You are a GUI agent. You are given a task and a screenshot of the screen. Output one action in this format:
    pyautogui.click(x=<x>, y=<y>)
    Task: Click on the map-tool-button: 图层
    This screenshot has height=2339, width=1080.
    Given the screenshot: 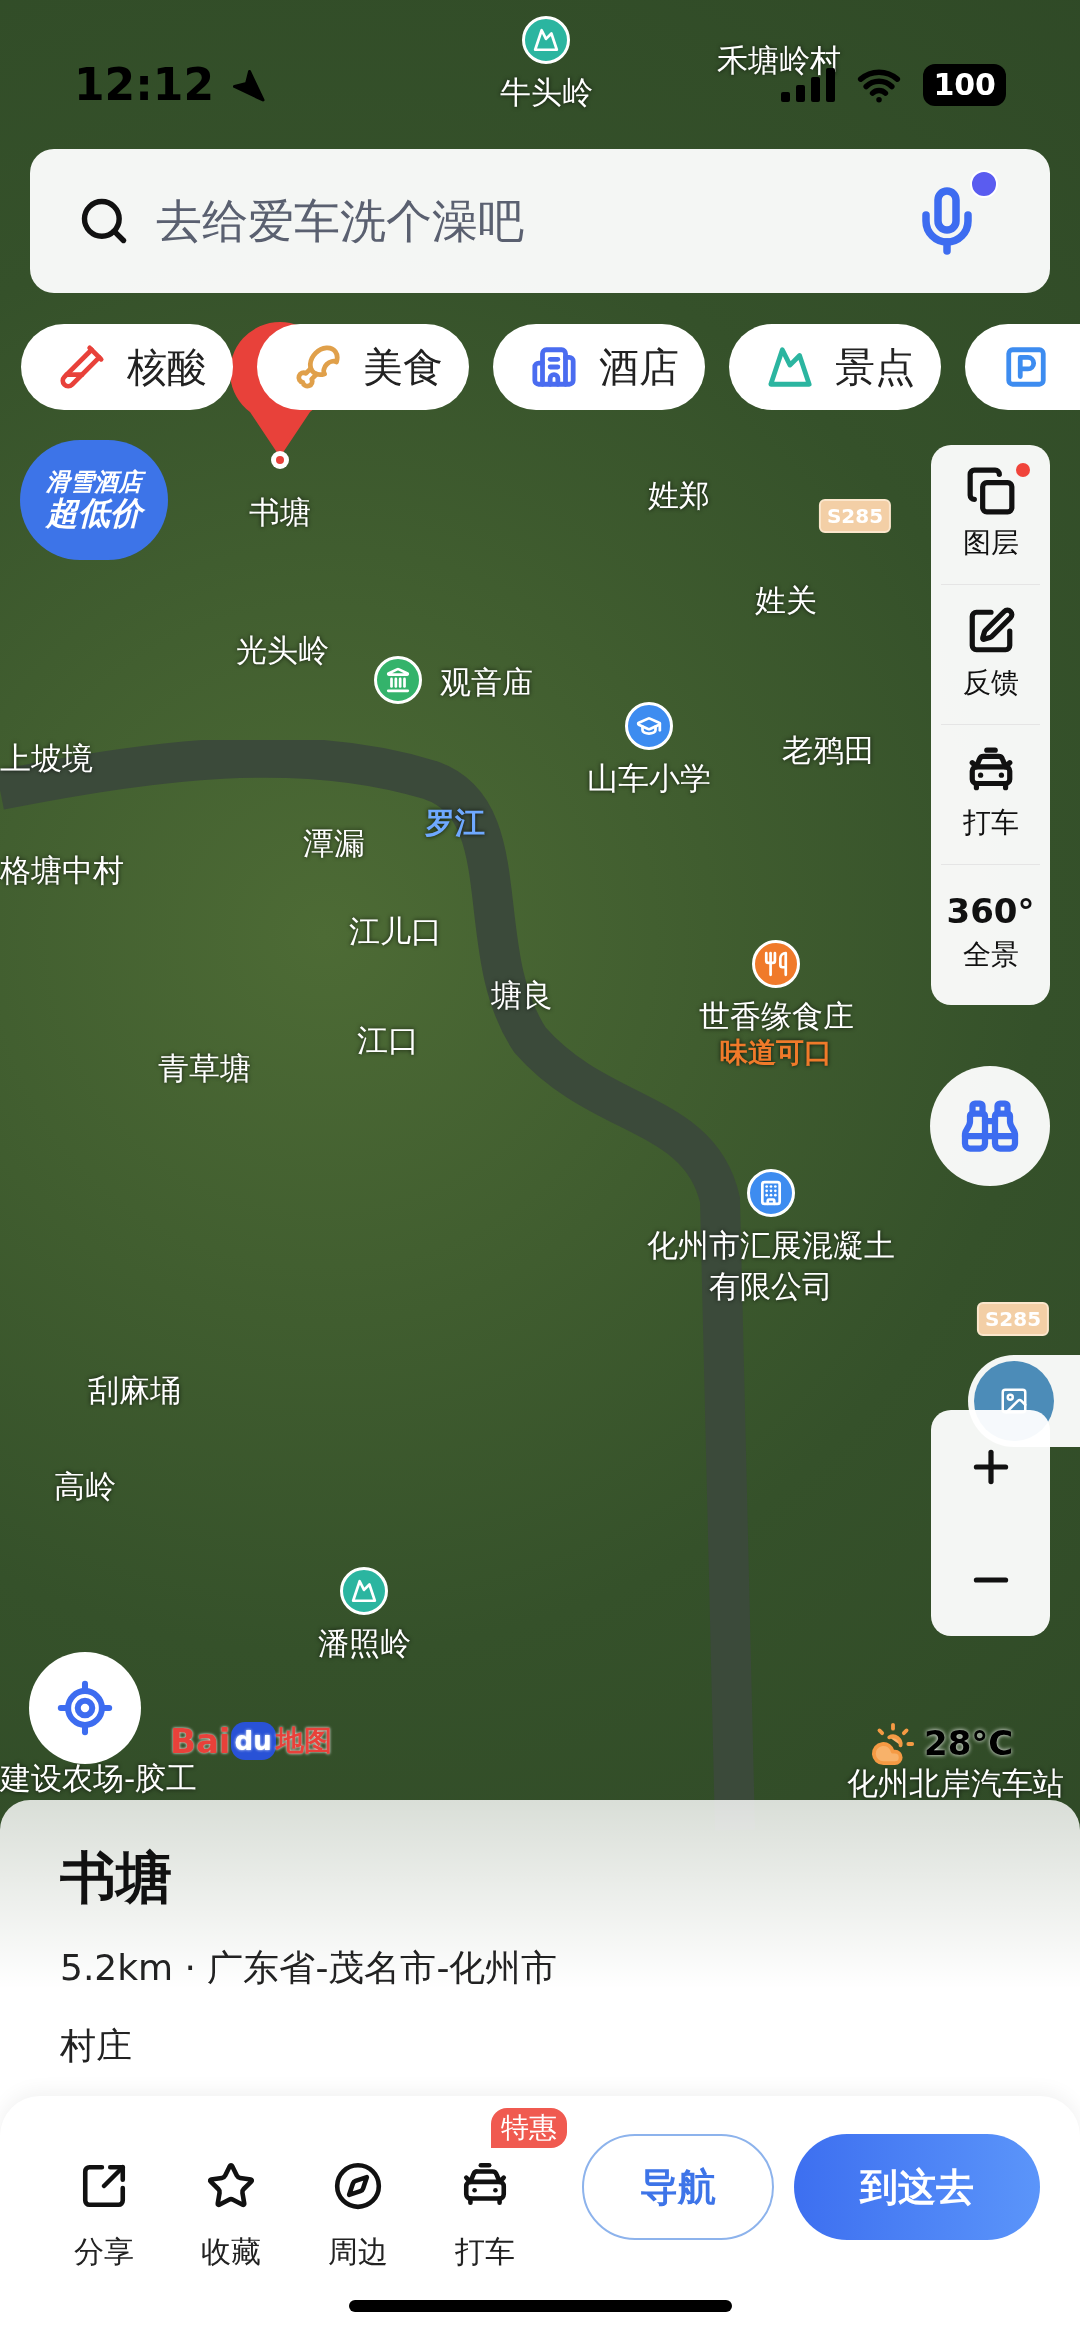 What is the action you would take?
    pyautogui.click(x=990, y=515)
    